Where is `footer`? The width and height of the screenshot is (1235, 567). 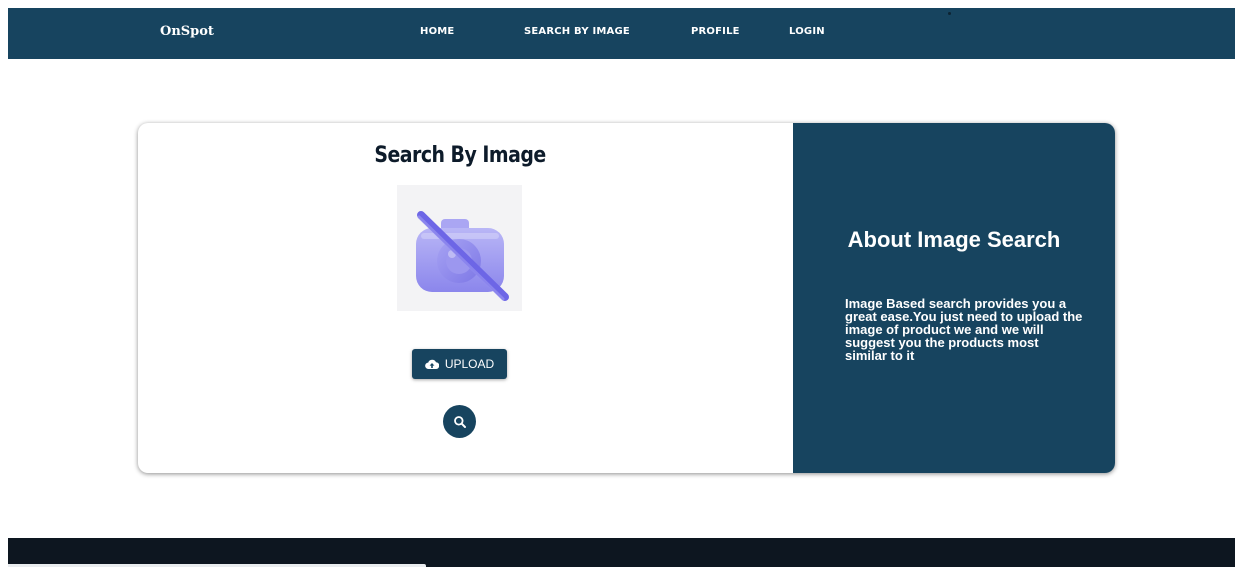 footer is located at coordinates (621, 552).